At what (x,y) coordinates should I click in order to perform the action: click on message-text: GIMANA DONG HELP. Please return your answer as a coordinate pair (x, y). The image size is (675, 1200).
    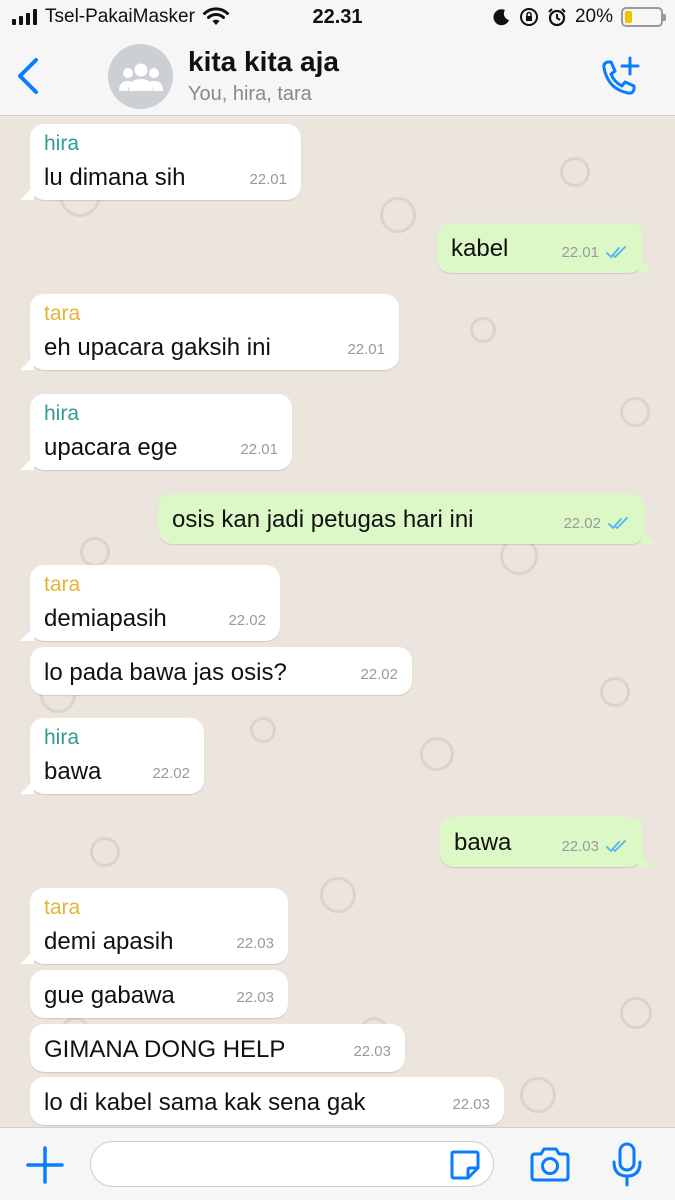
    Looking at the image, I should click on (165, 1049).